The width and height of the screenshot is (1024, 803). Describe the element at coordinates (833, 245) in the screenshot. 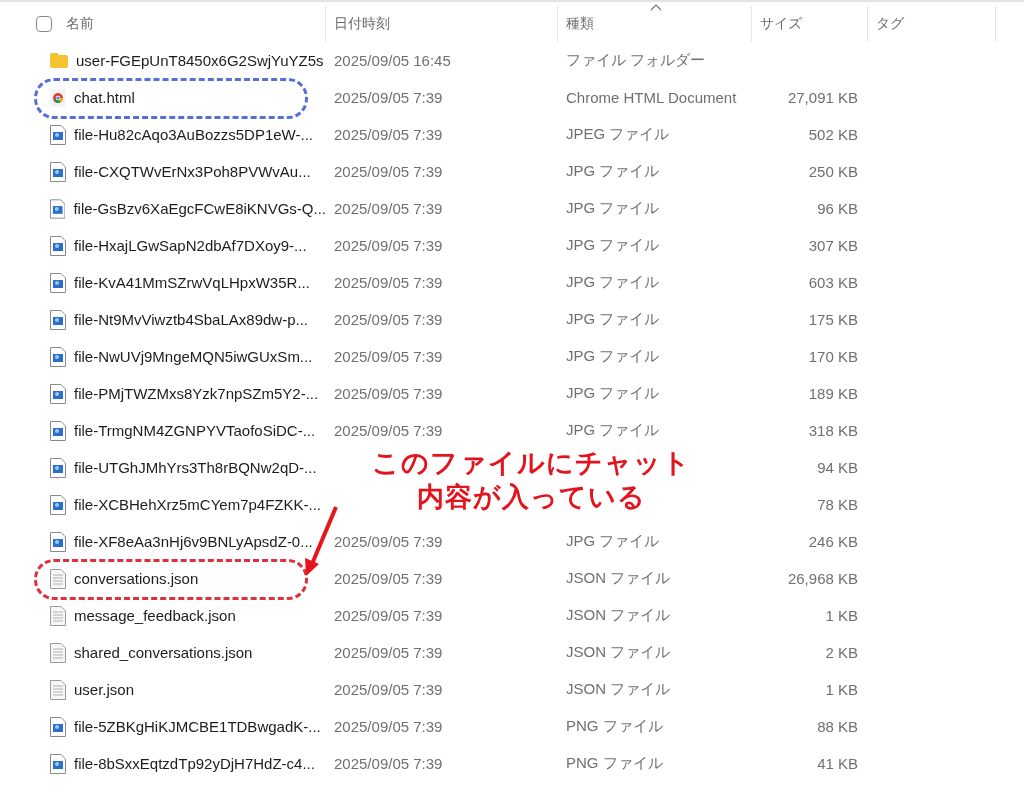

I see `file-size: 307 KB` at that location.